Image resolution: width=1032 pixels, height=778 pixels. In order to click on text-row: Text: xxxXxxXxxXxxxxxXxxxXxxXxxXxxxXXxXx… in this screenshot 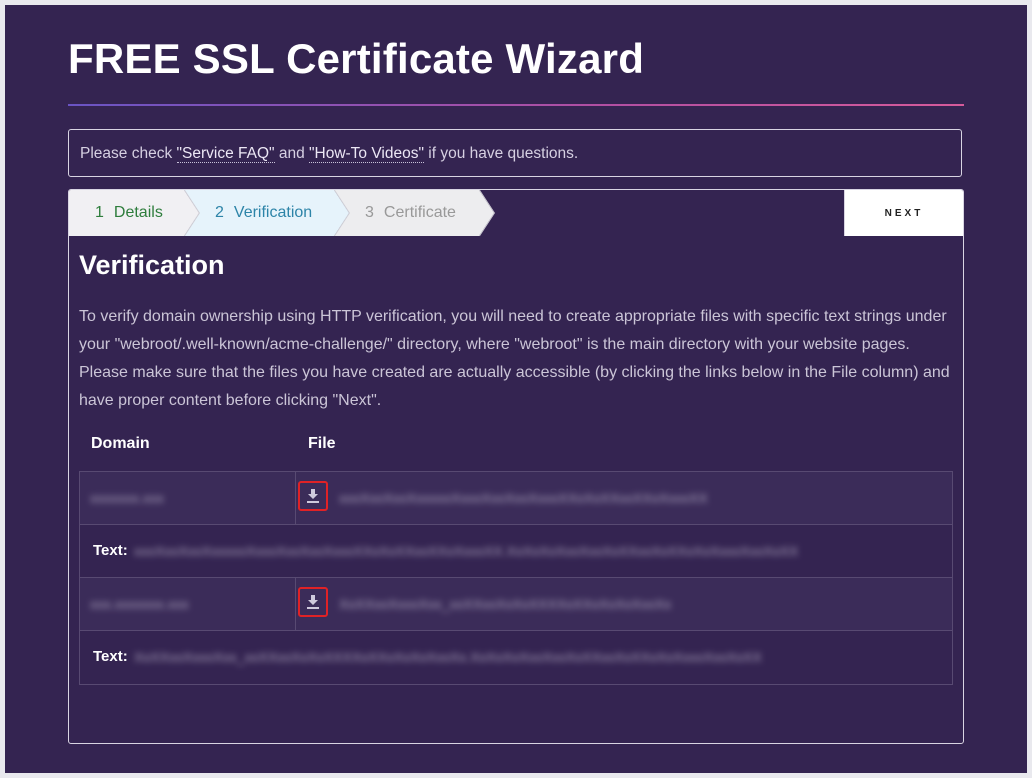, I will do `click(516, 551)`.